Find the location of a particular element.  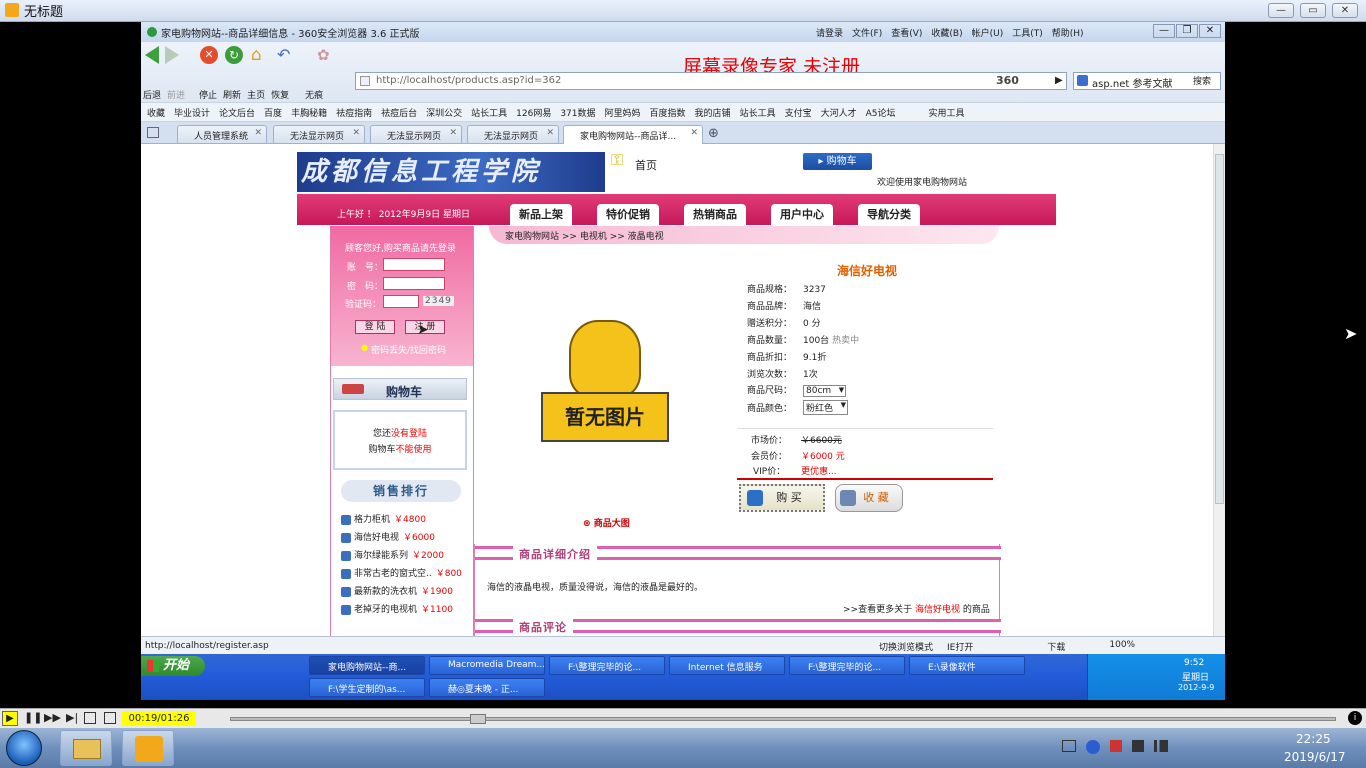

maximize-button: ▭ is located at coordinates (1313, 10).